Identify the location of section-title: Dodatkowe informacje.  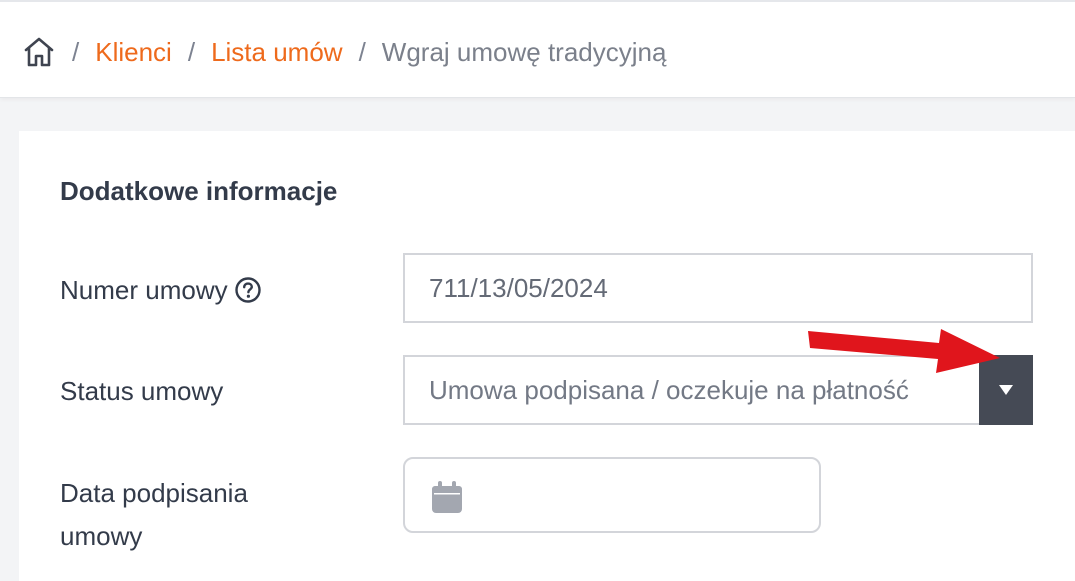
(199, 191).